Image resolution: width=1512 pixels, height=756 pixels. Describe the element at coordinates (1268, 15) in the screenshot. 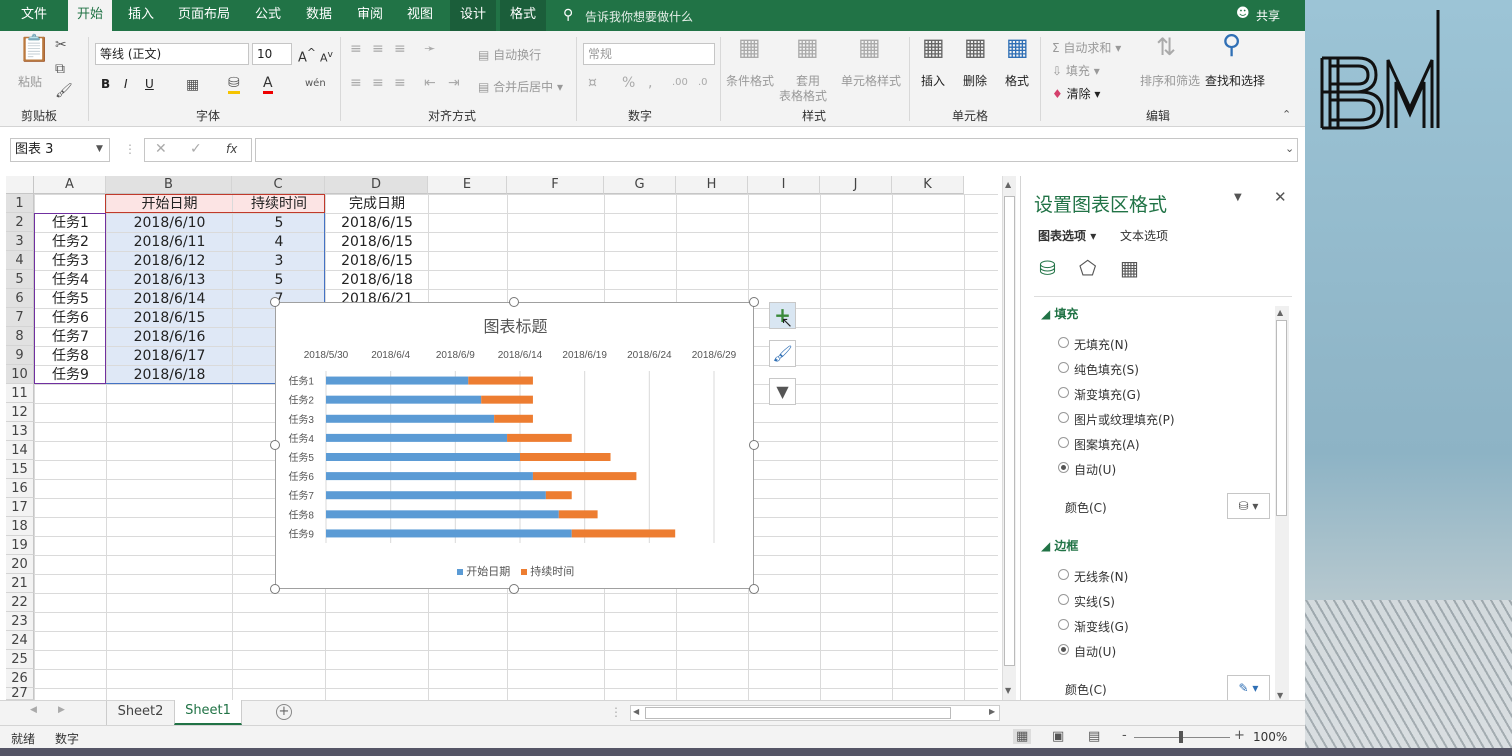

I see `share-button: 共享` at that location.